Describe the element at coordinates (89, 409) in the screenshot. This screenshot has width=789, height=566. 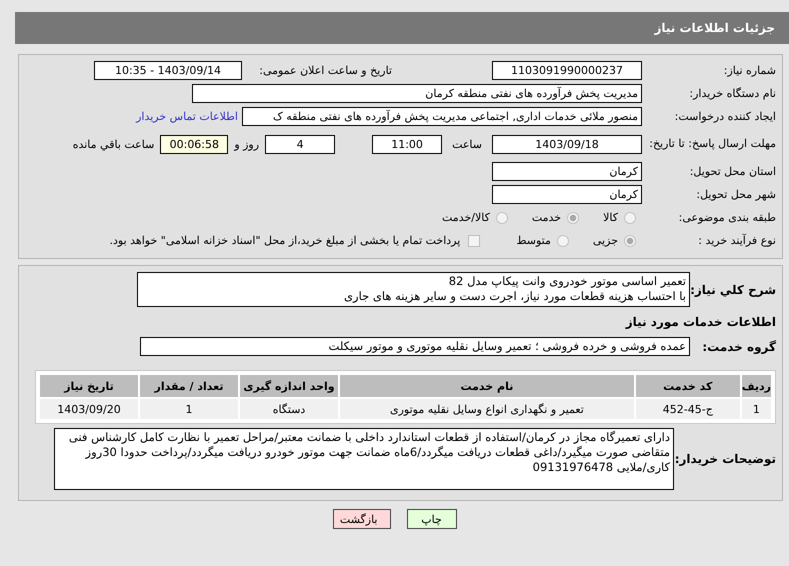
I see `table-cell: 1403/09/20` at that location.